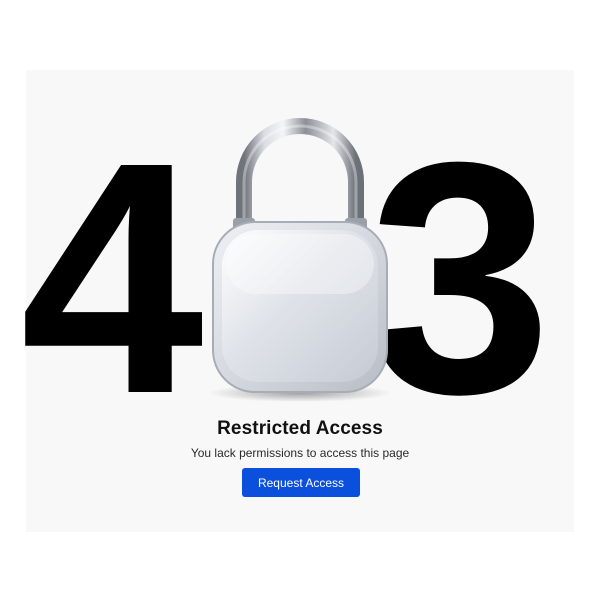 This screenshot has height=600, width=600. What do you see at coordinates (301, 482) in the screenshot?
I see `request-access-button: Request Access` at bounding box center [301, 482].